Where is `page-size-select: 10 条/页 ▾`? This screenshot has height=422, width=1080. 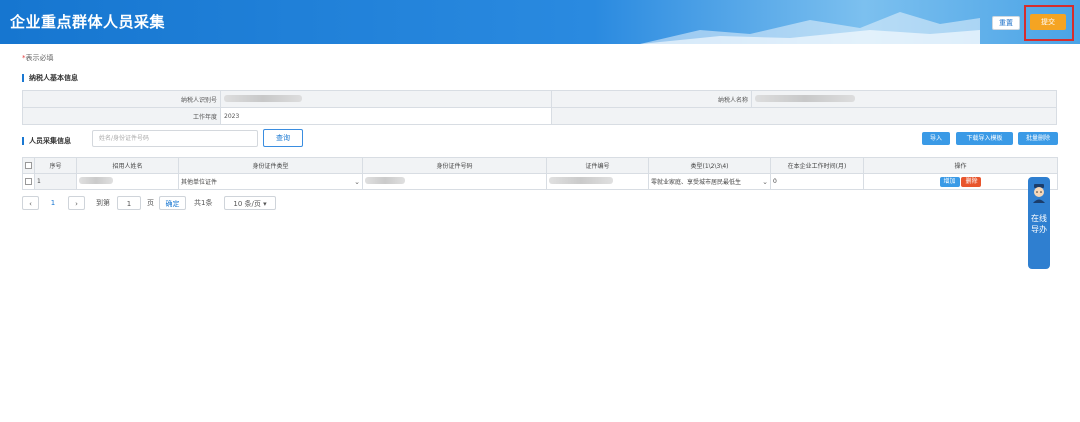
page-size-select: 10 条/页 ▾ is located at coordinates (250, 203).